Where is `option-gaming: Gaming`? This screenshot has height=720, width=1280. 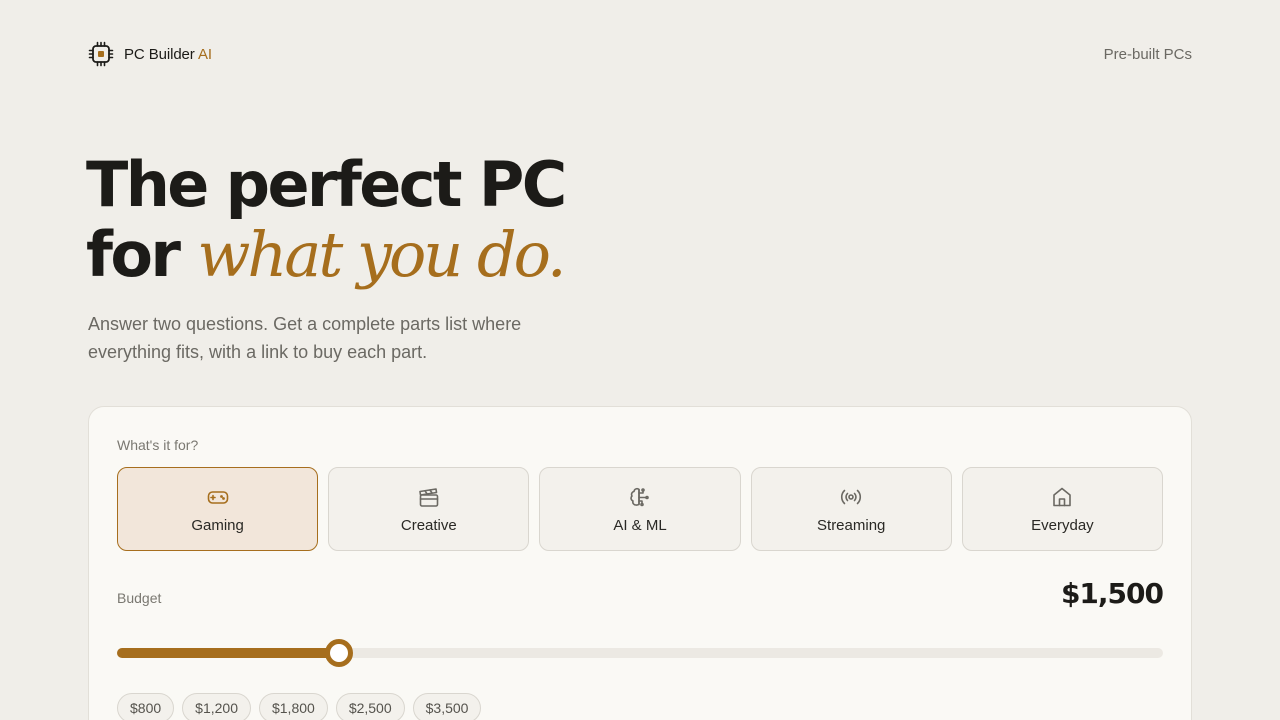 option-gaming: Gaming is located at coordinates (218, 509).